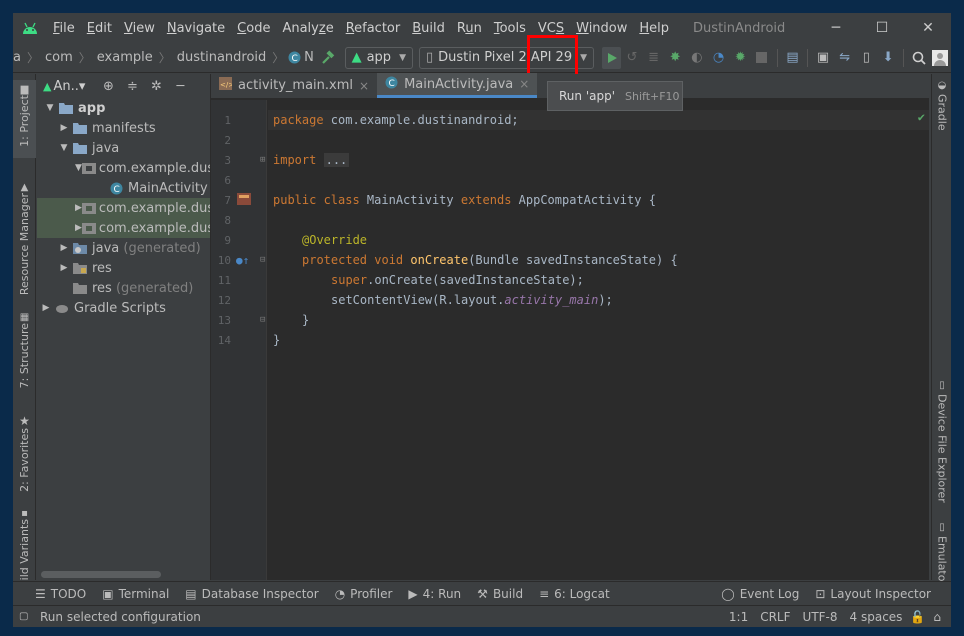 This screenshot has height=636, width=964. I want to click on menu-tools: Tools, so click(510, 28).